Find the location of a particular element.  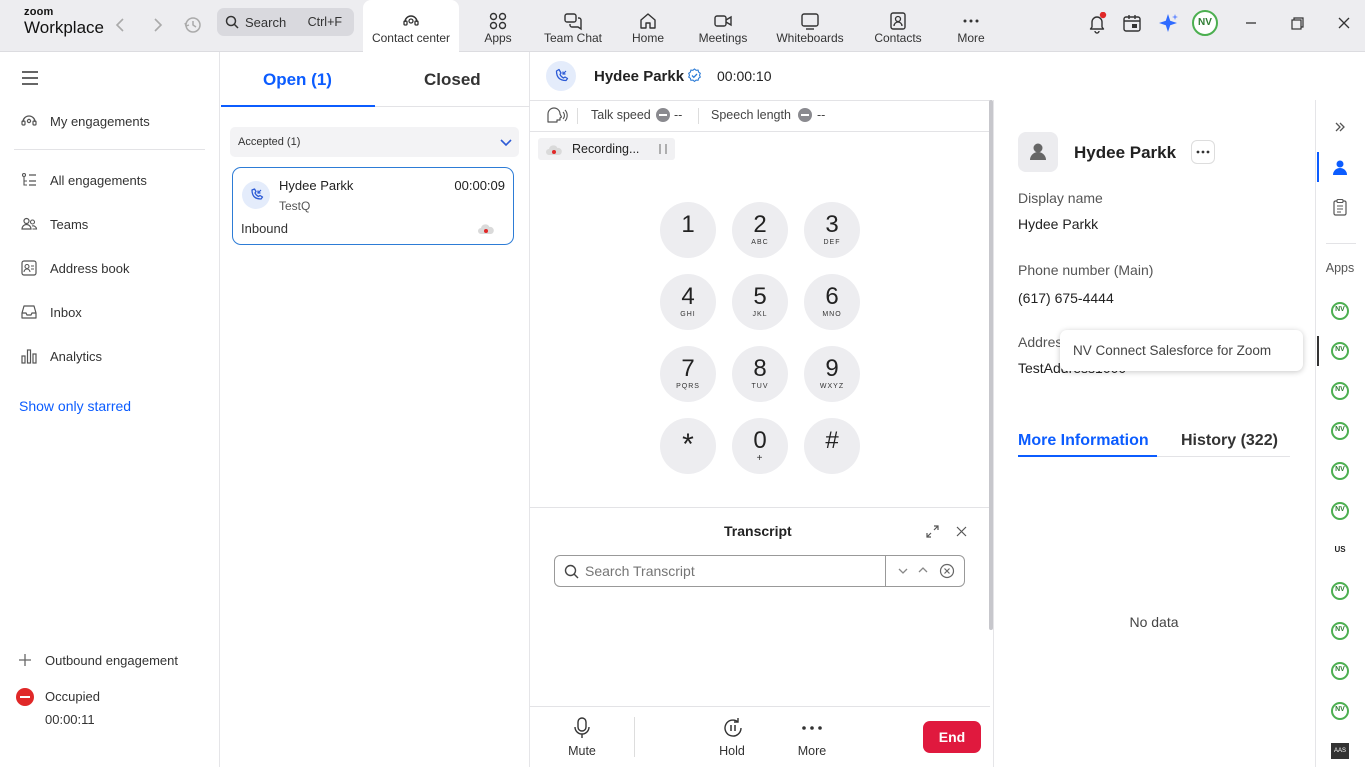

tab-history: History (322) is located at coordinates (1229, 441).